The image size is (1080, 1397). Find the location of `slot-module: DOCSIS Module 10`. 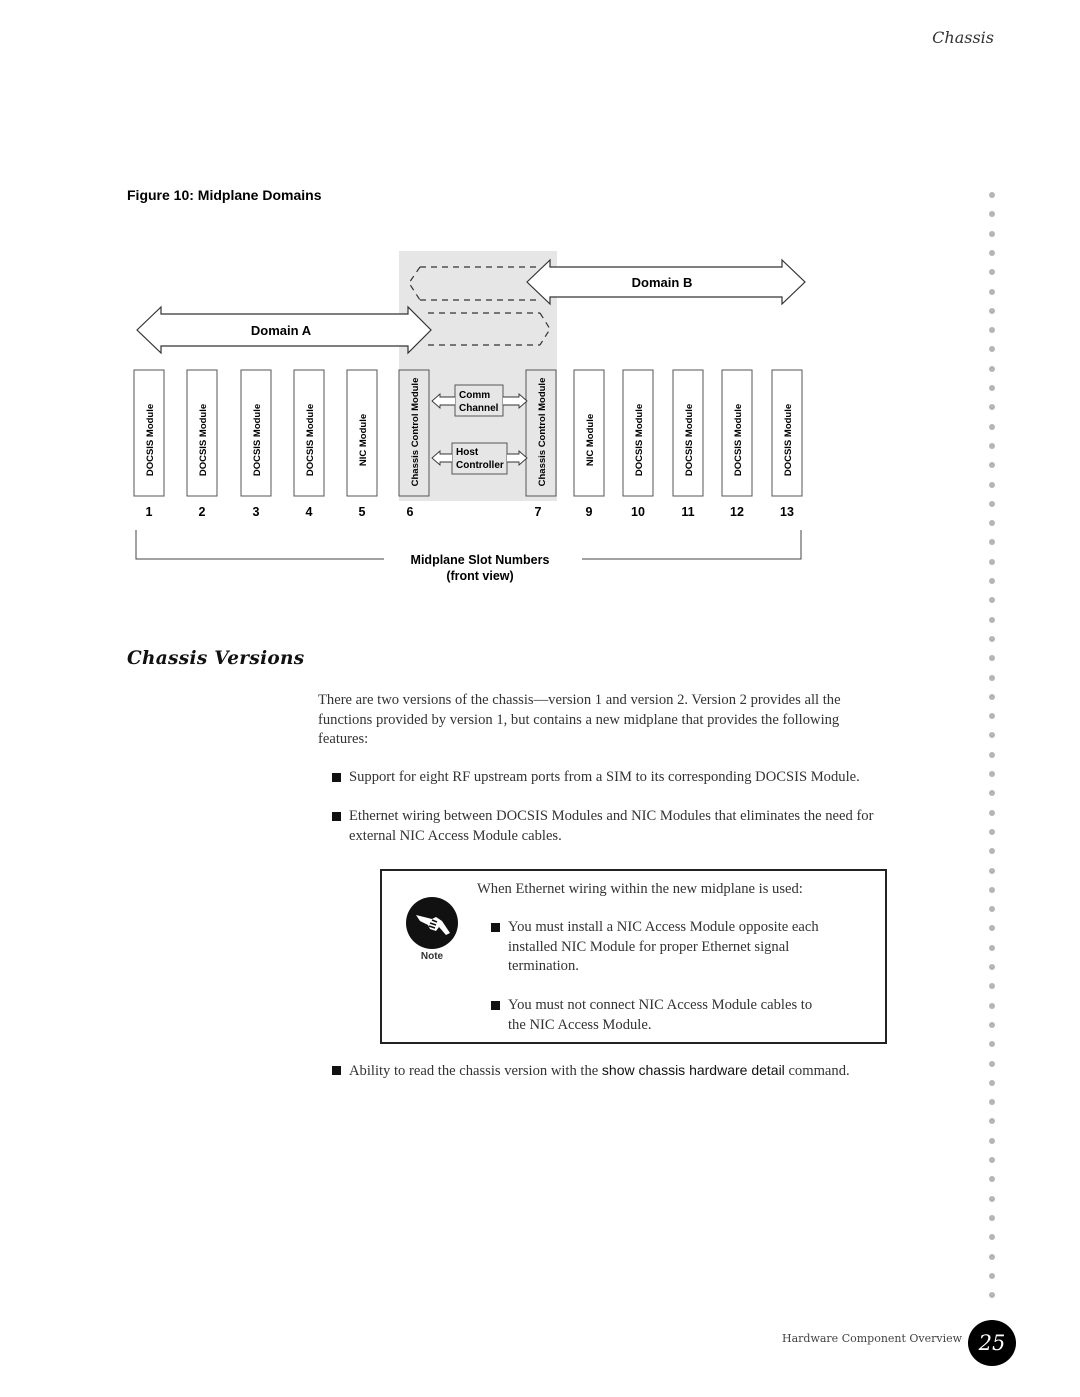

slot-module: DOCSIS Module 10 is located at coordinates (638, 444).